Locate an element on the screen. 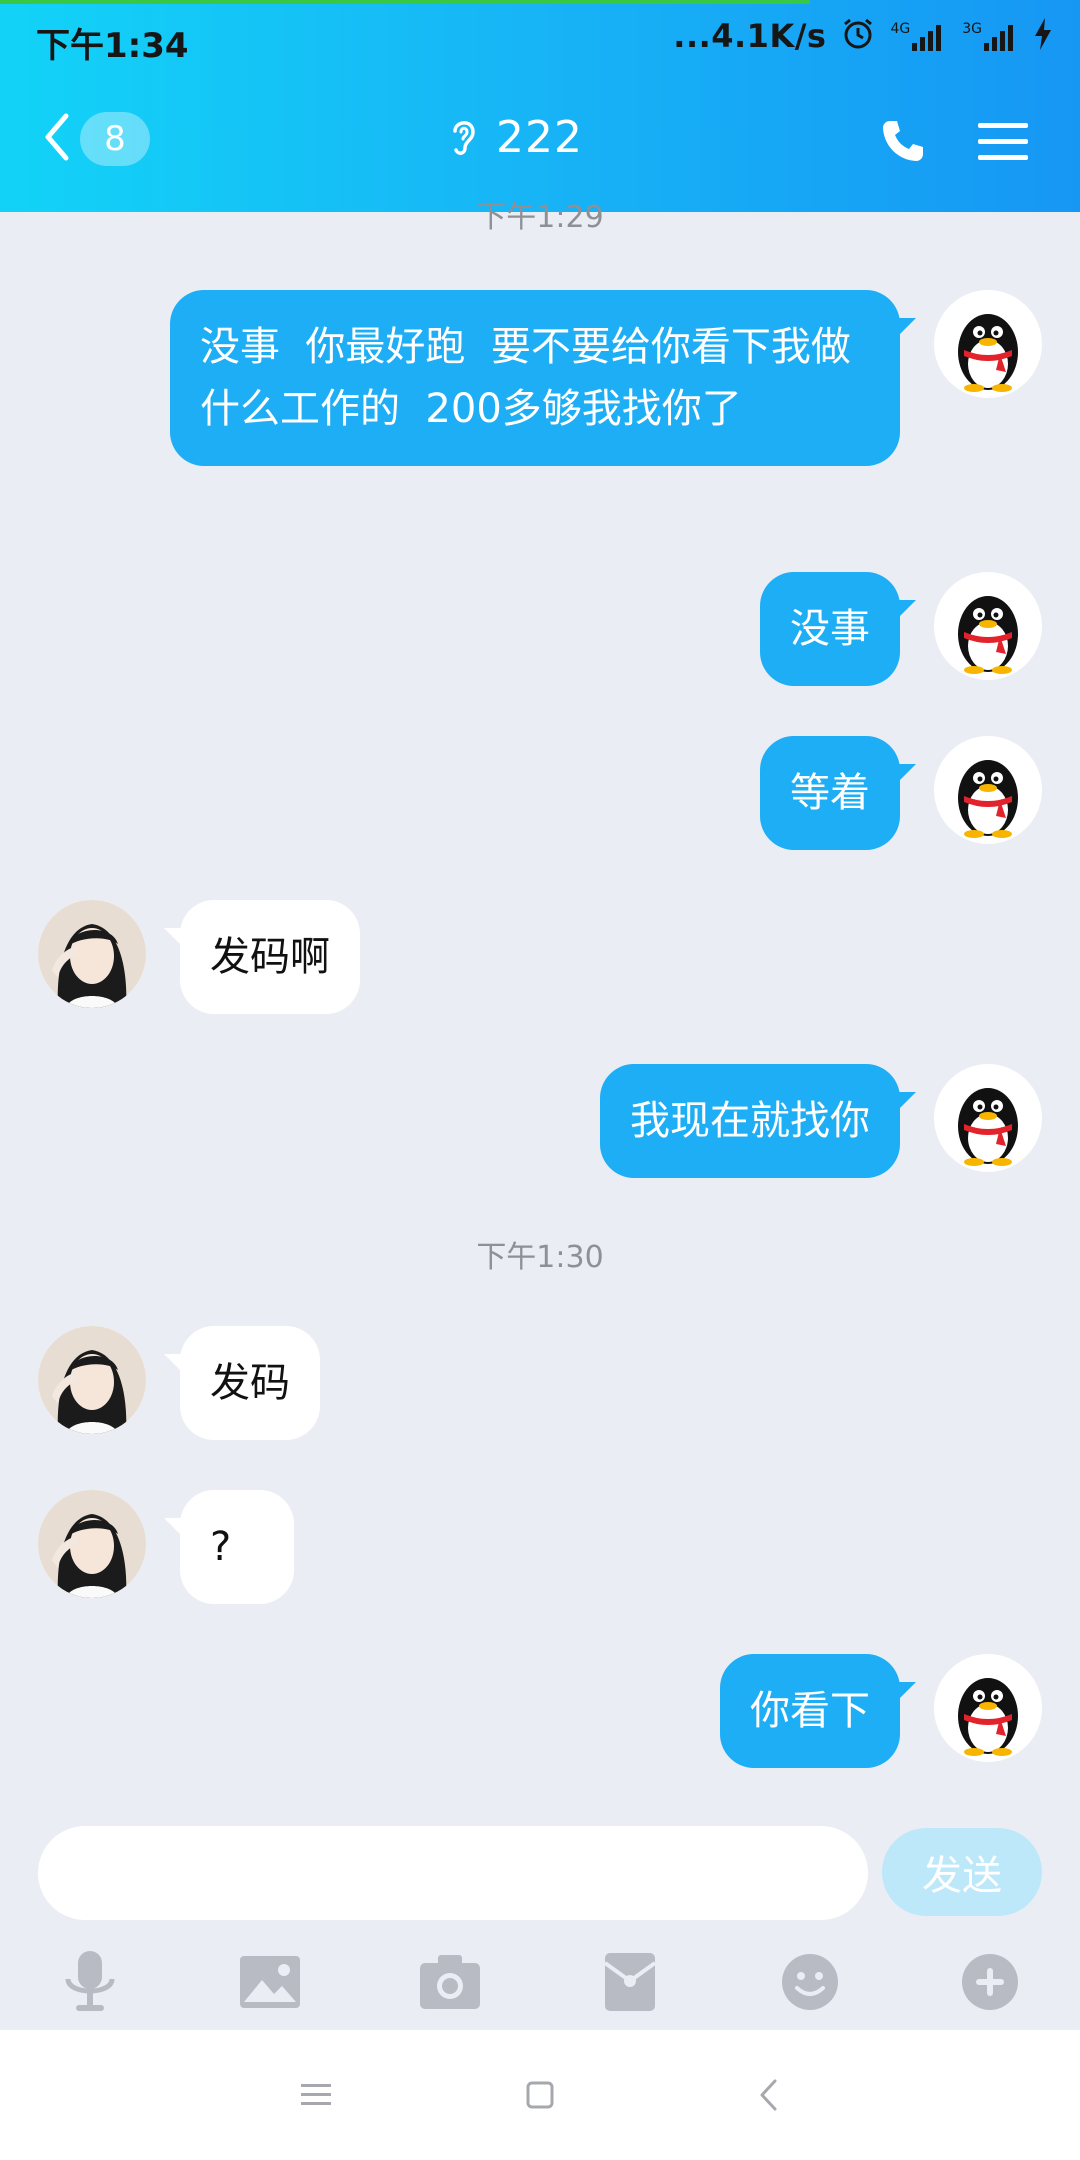 This screenshot has width=1080, height=2160. square-icon is located at coordinates (540, 2095).